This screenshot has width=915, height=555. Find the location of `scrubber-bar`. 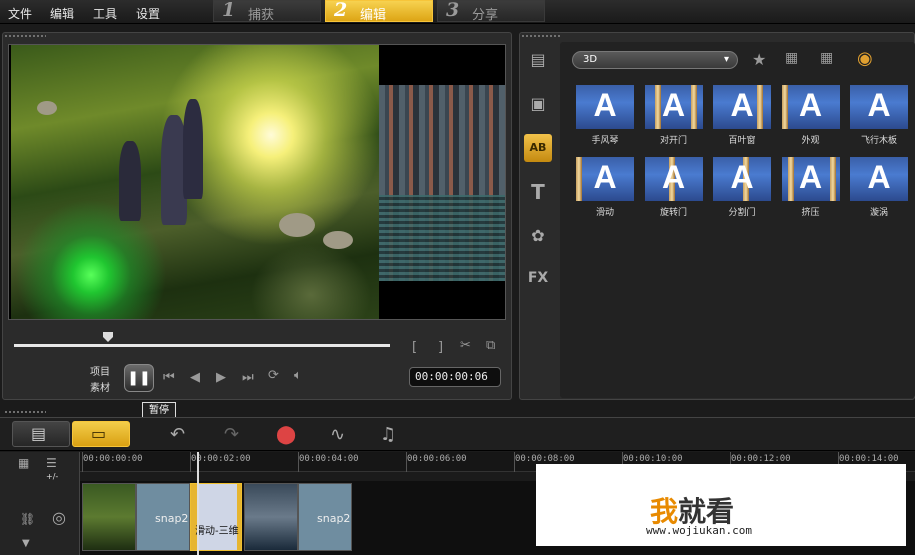

scrubber-bar is located at coordinates (202, 345).